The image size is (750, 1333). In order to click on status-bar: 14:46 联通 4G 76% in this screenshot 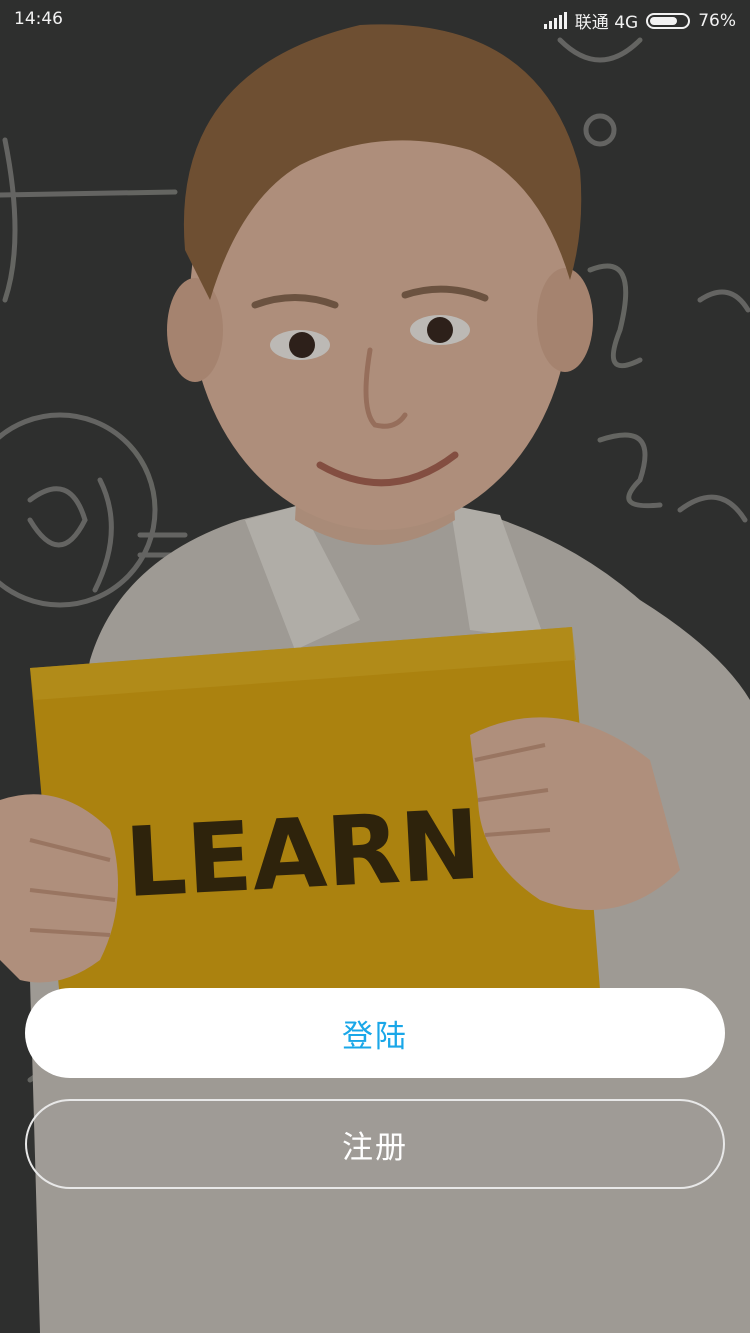, I will do `click(375, 20)`.